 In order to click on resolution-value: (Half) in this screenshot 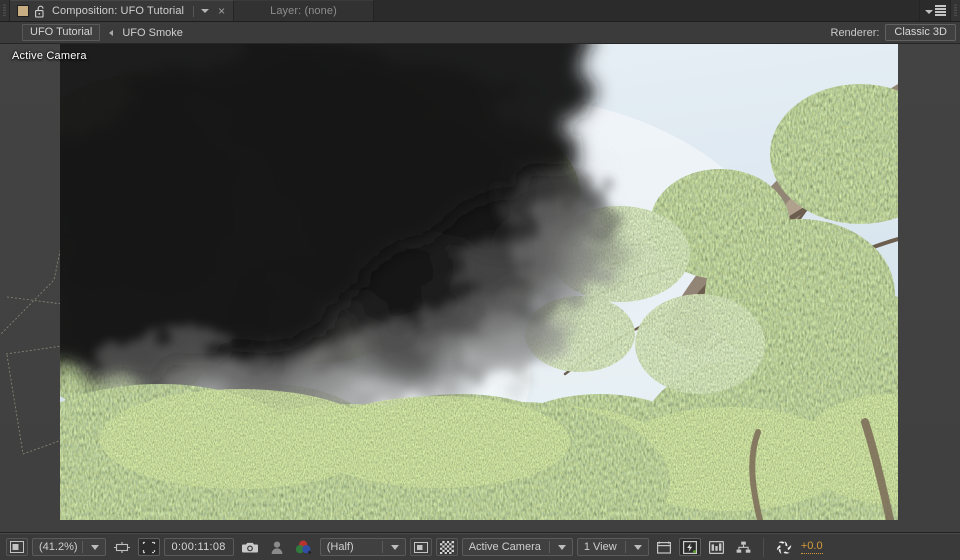, I will do `click(340, 547)`.